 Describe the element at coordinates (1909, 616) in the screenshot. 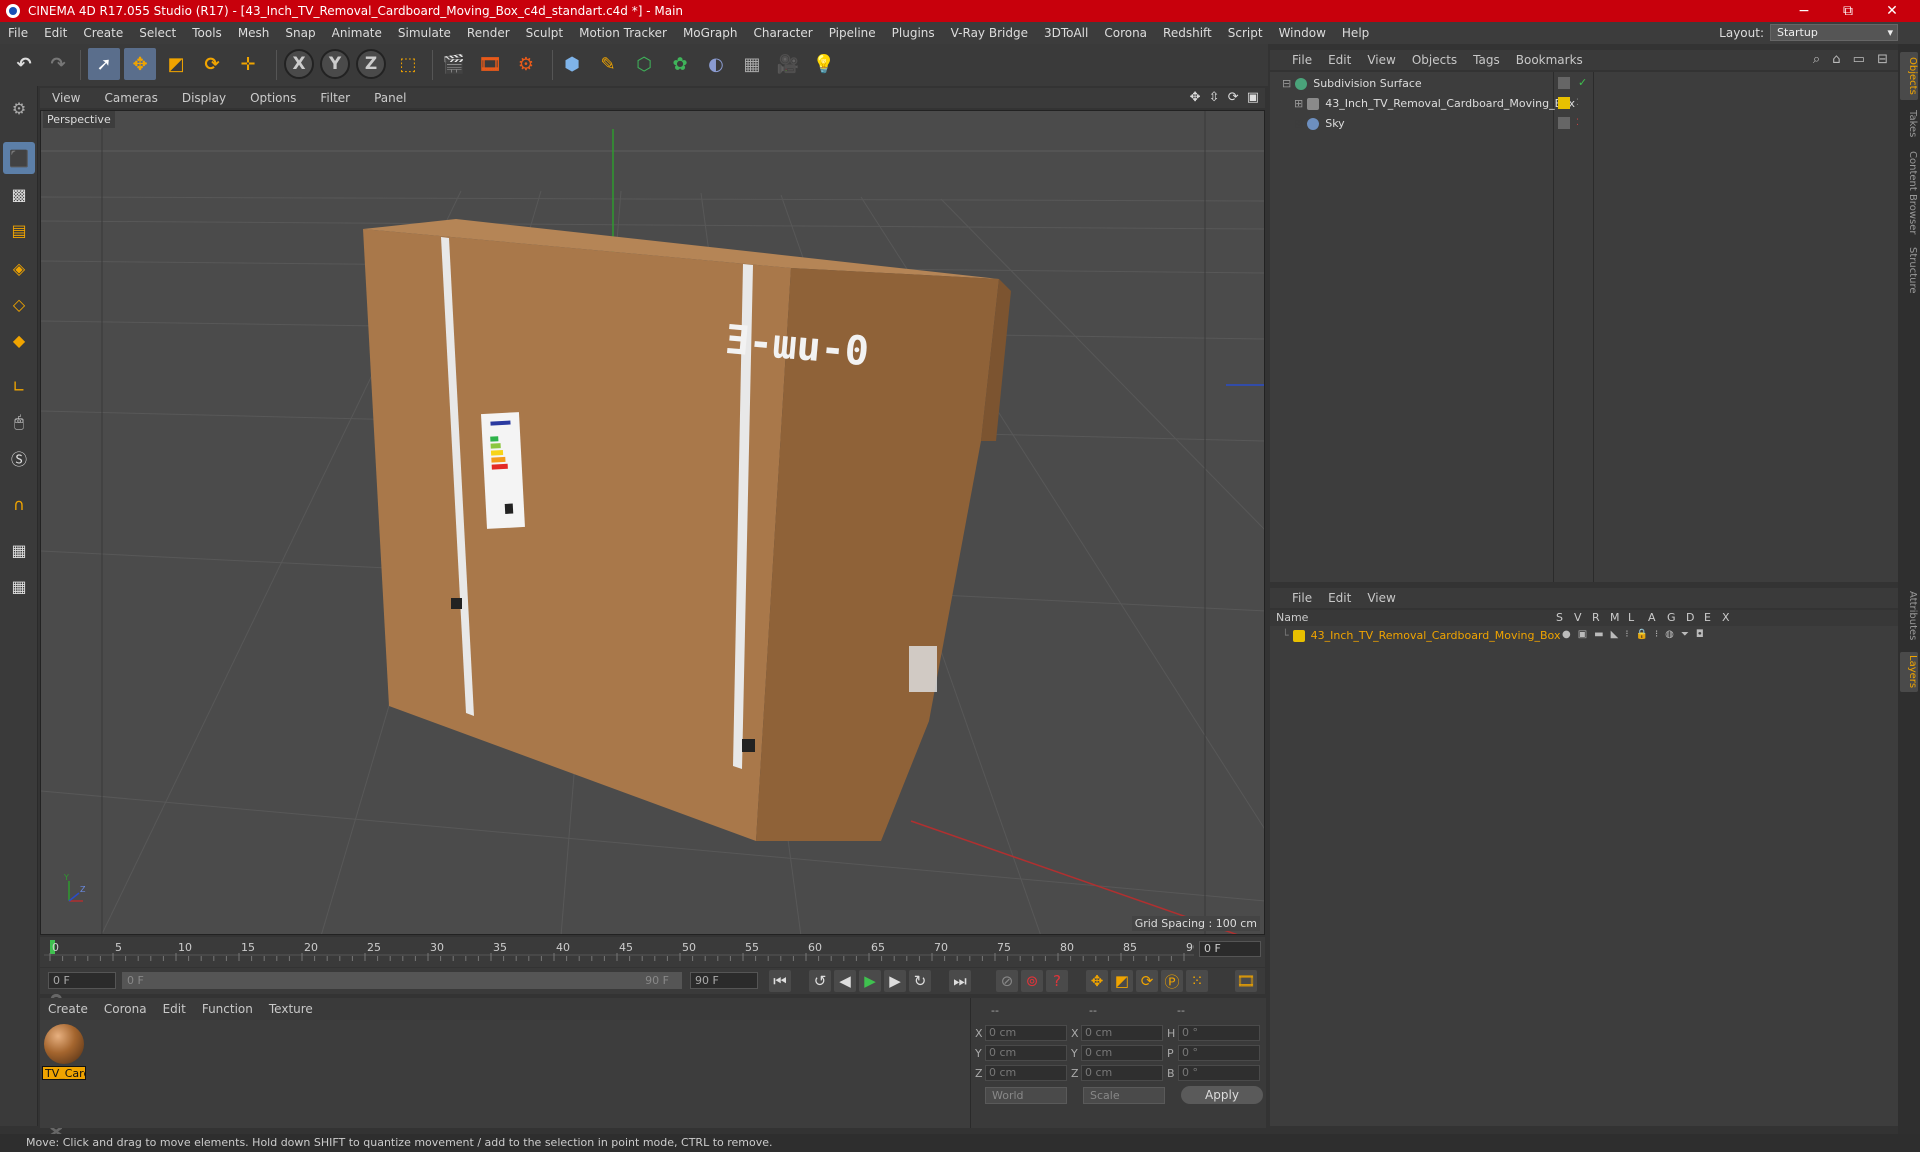

I see `tab-attributes: Attributes` at that location.